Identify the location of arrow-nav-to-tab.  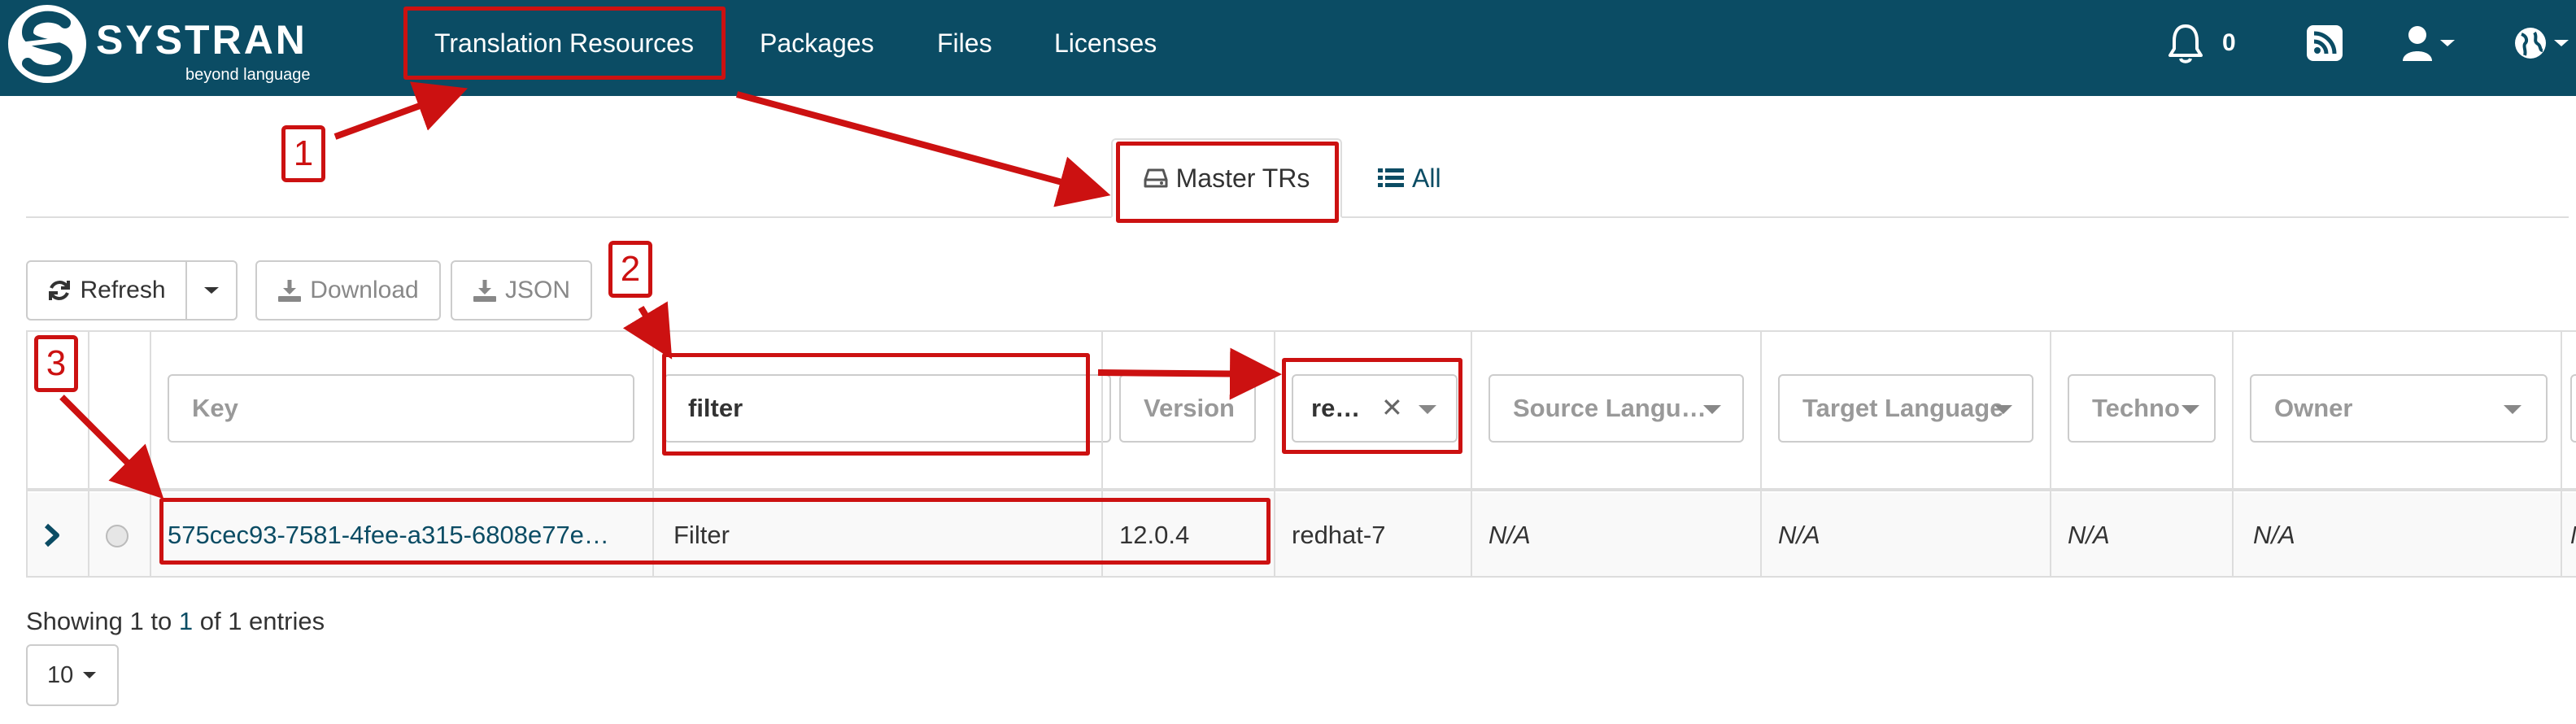
(923, 149).